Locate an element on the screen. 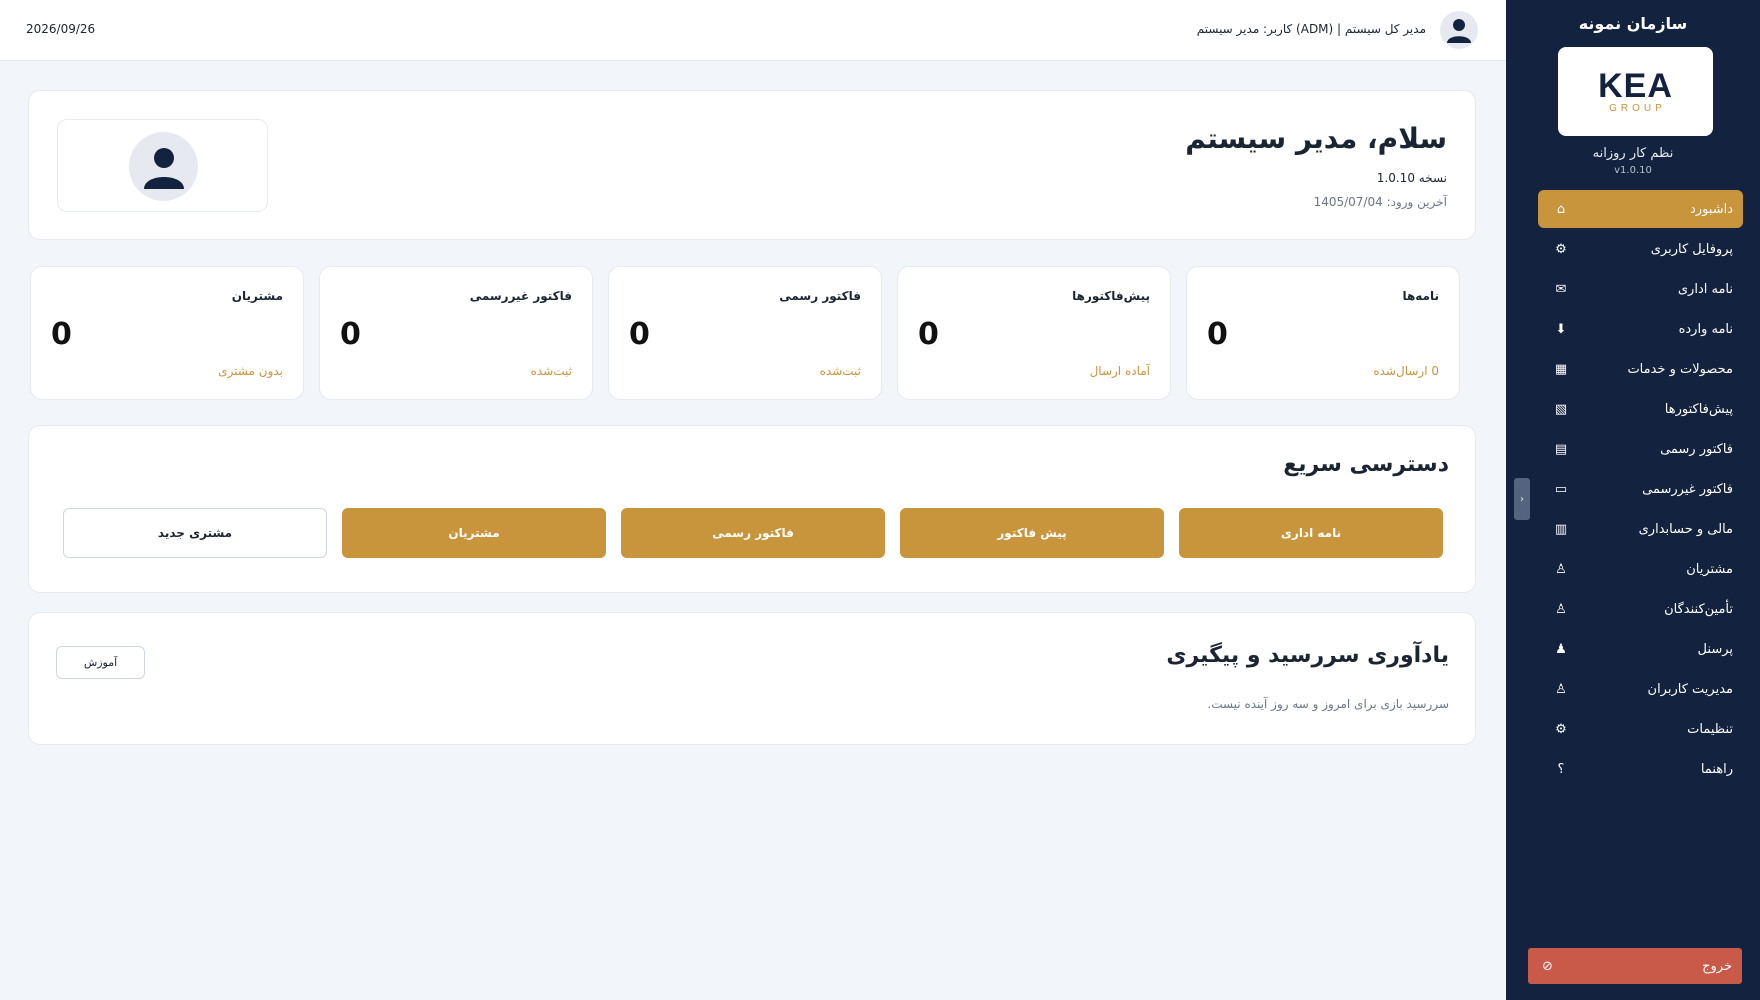  sidebar-item-label: فاکتور رسمی is located at coordinates (1696, 449).